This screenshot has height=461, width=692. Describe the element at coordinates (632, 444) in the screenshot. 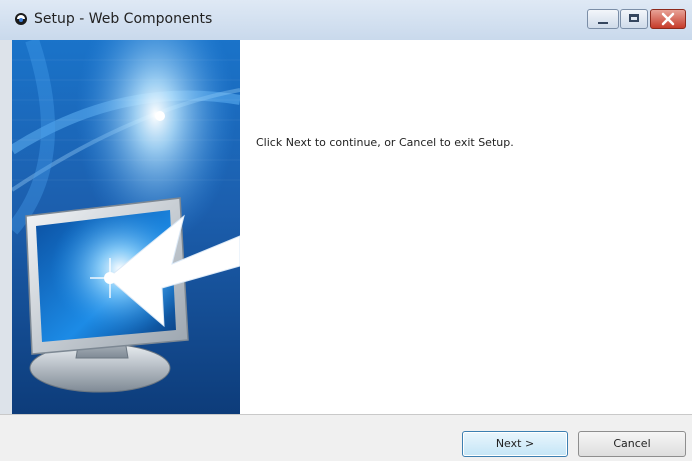

I see `cancel-button: Cancel` at that location.